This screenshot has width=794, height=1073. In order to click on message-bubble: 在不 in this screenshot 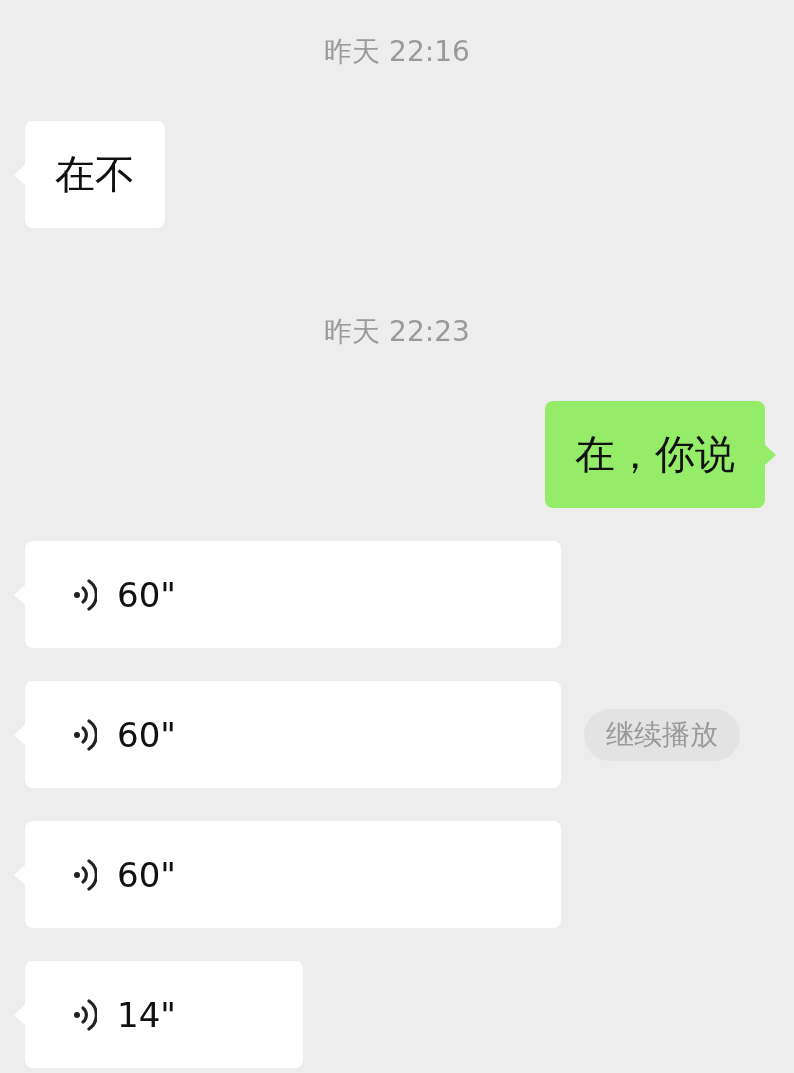, I will do `click(95, 174)`.